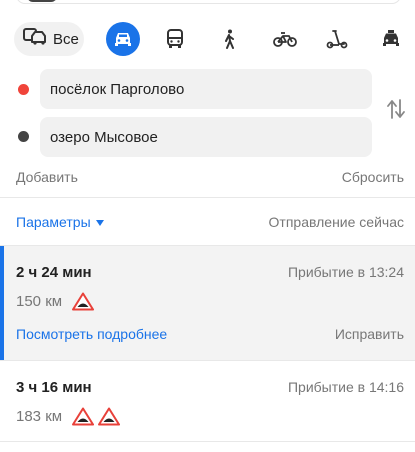 The image size is (415, 452). What do you see at coordinates (47, 177) in the screenshot?
I see `add-waypoint-link: Добавить` at bounding box center [47, 177].